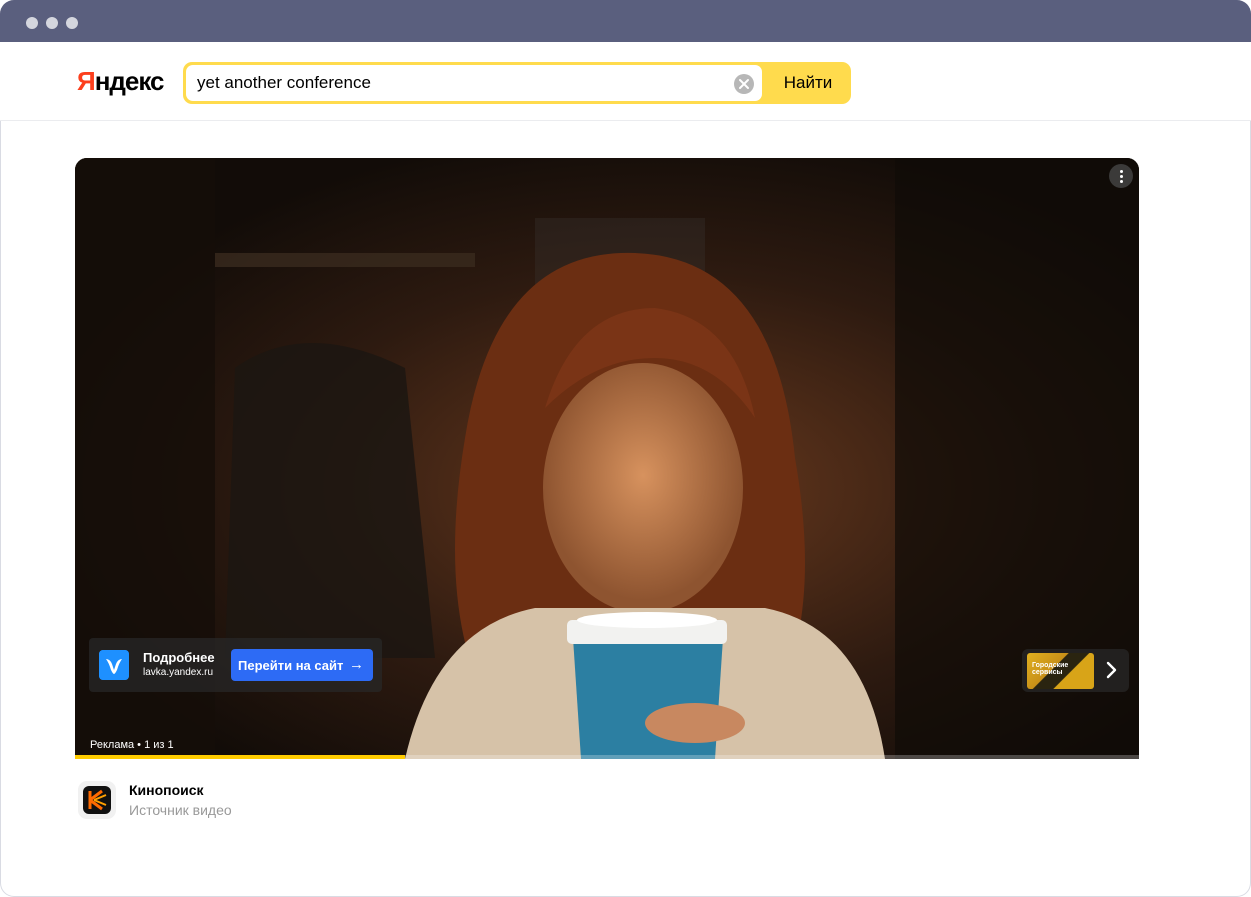 The image size is (1251, 897). I want to click on search-input, so click(457, 83).